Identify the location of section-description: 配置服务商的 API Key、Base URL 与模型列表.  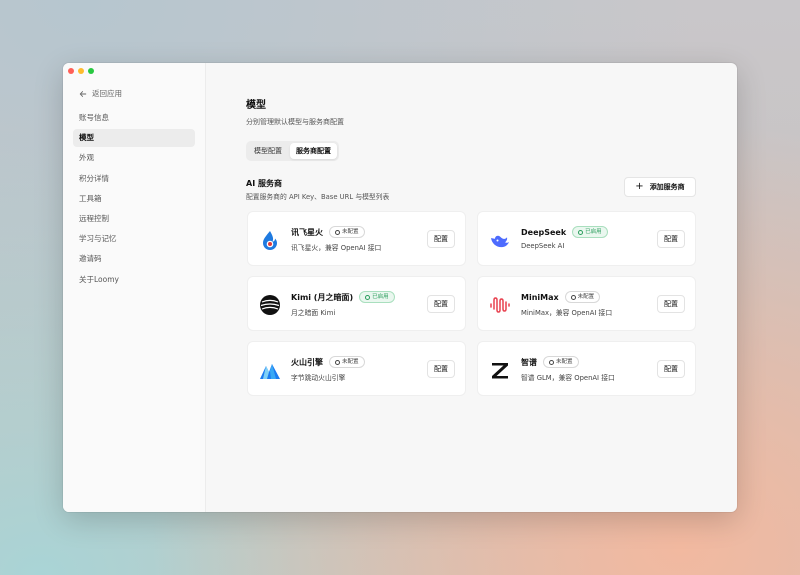
(318, 197).